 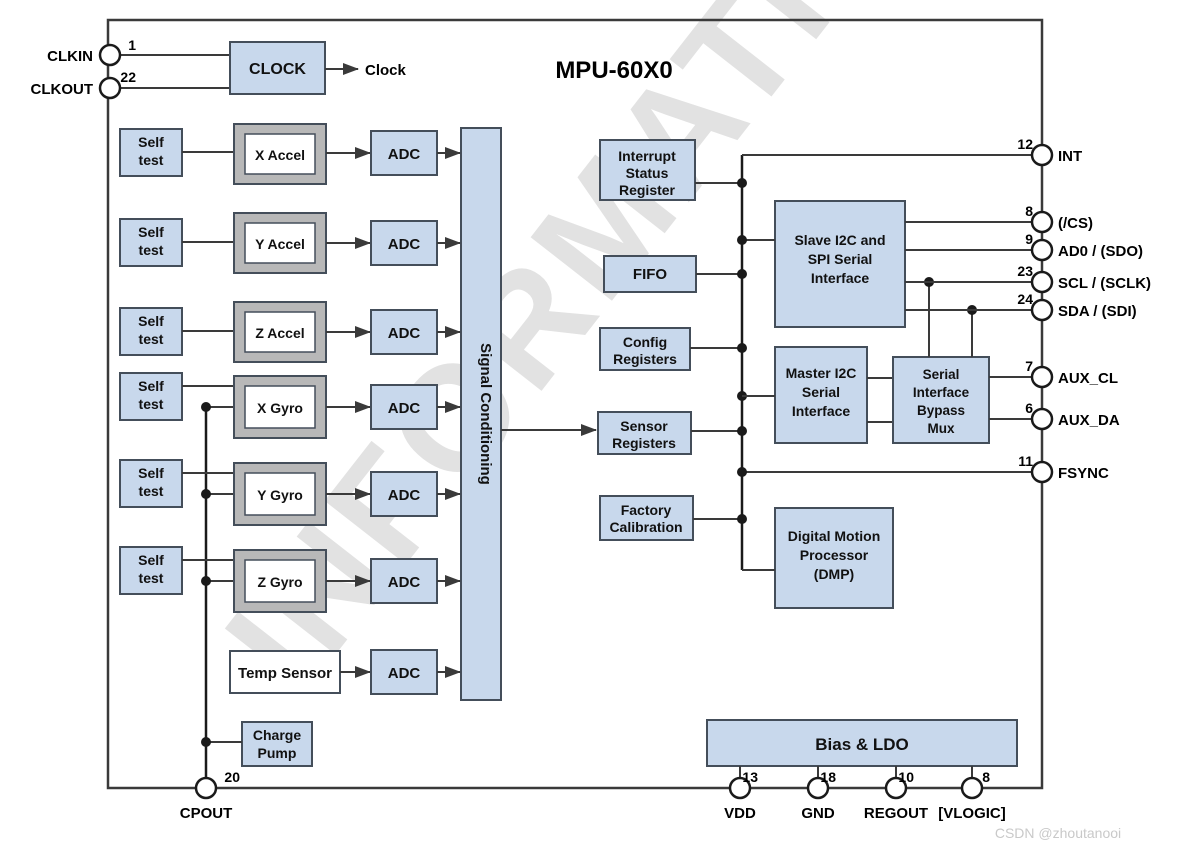 What do you see at coordinates (386, 70) in the screenshot?
I see `clock-output-label: Clock` at bounding box center [386, 70].